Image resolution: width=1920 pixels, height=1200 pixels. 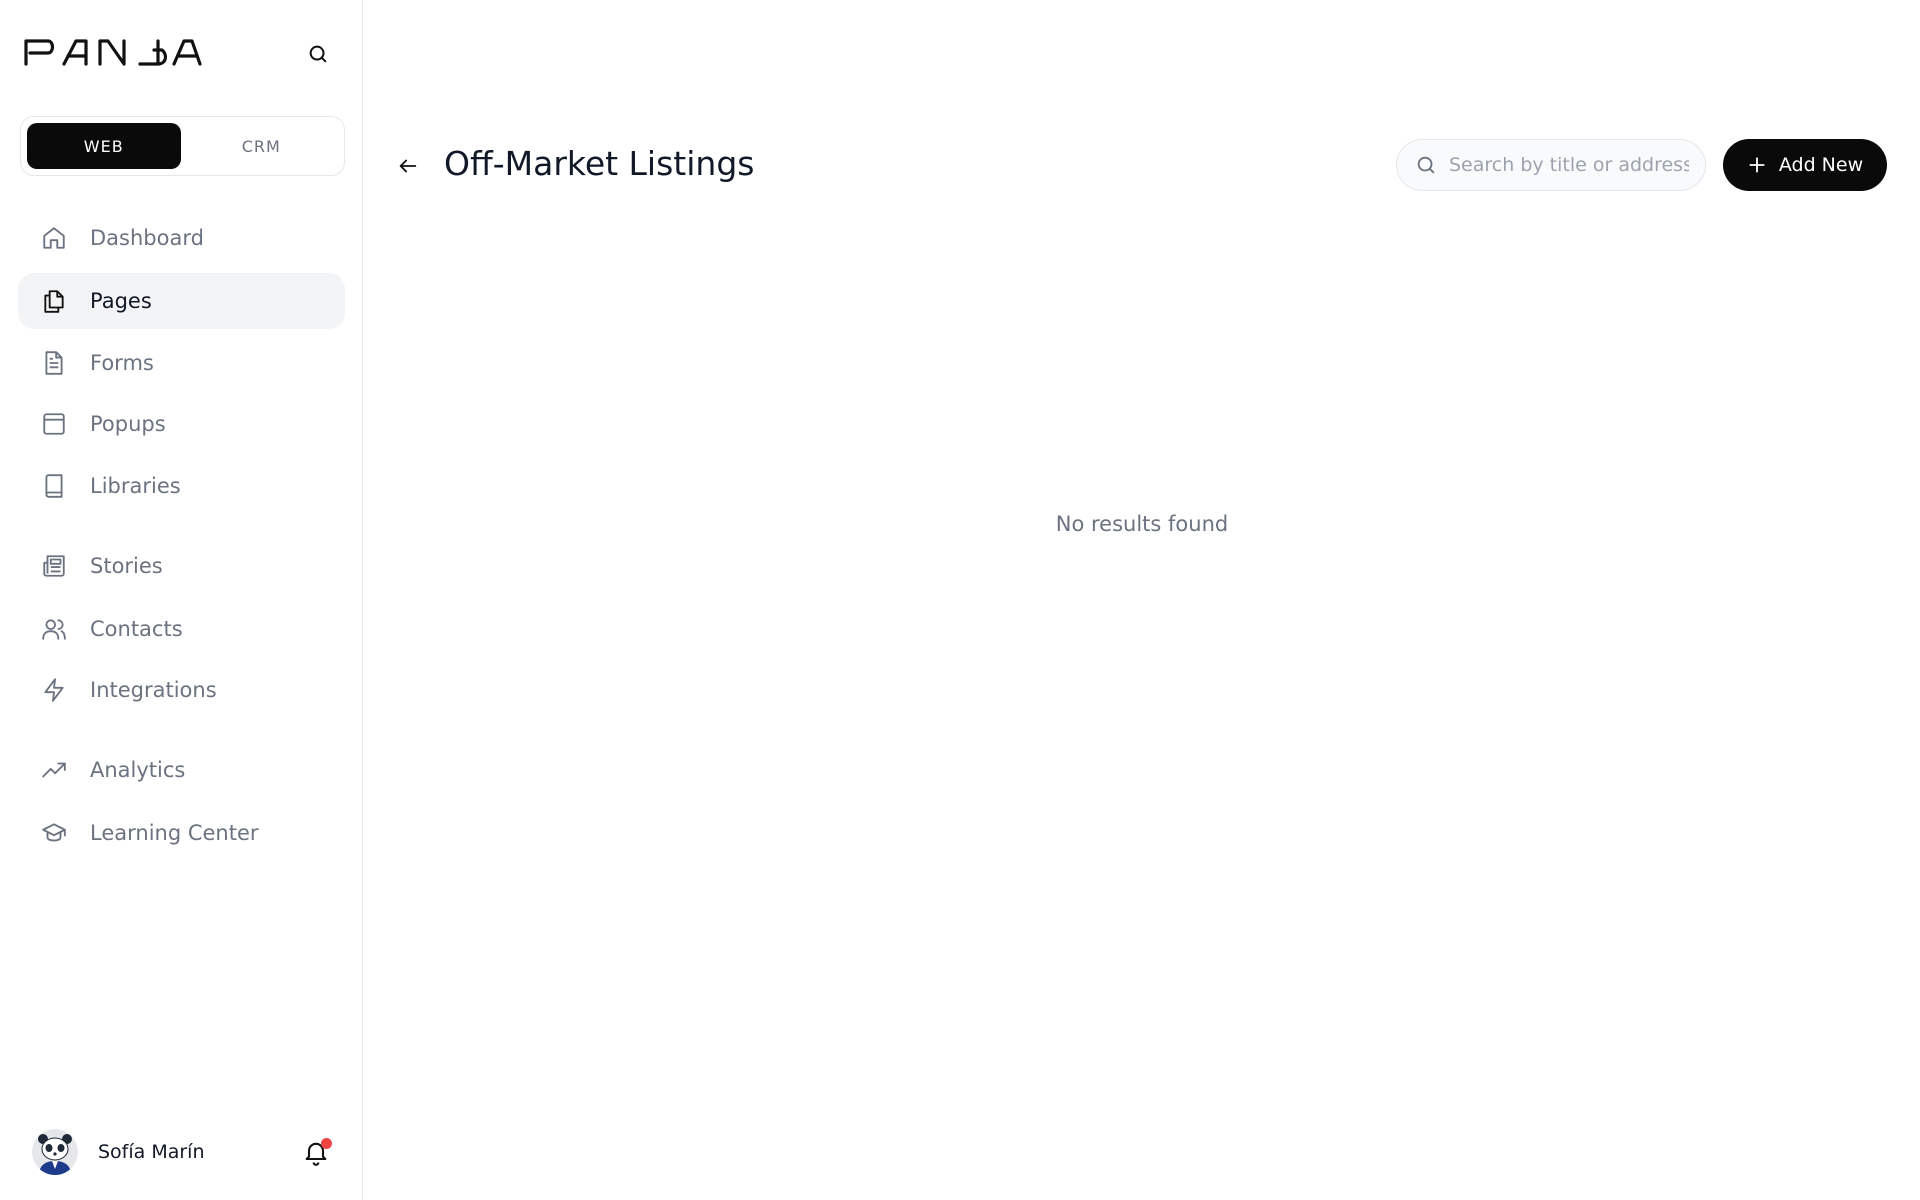 What do you see at coordinates (1142, 524) in the screenshot?
I see `empty-state-message: No results found` at bounding box center [1142, 524].